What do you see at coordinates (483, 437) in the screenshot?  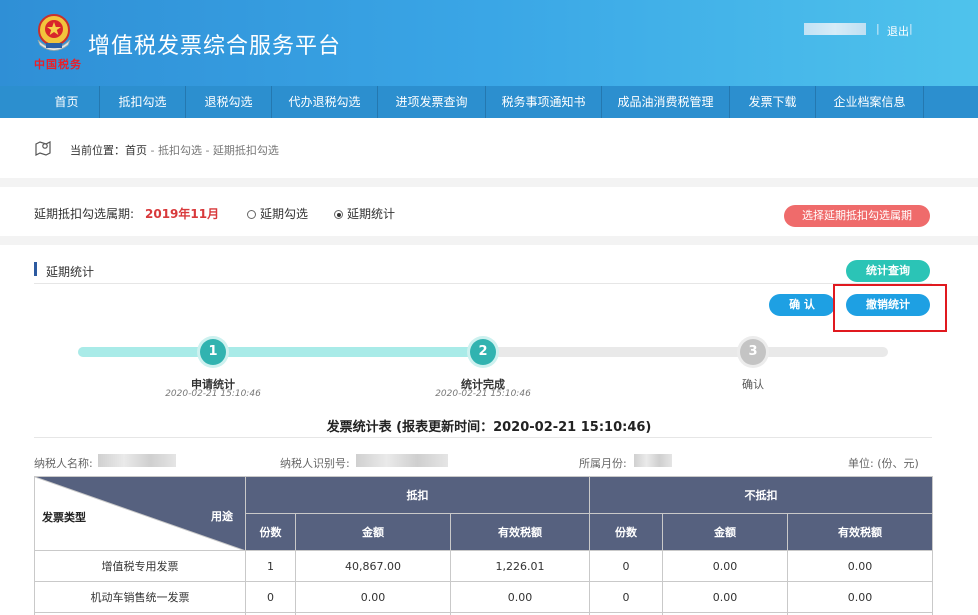 I see `report-divider` at bounding box center [483, 437].